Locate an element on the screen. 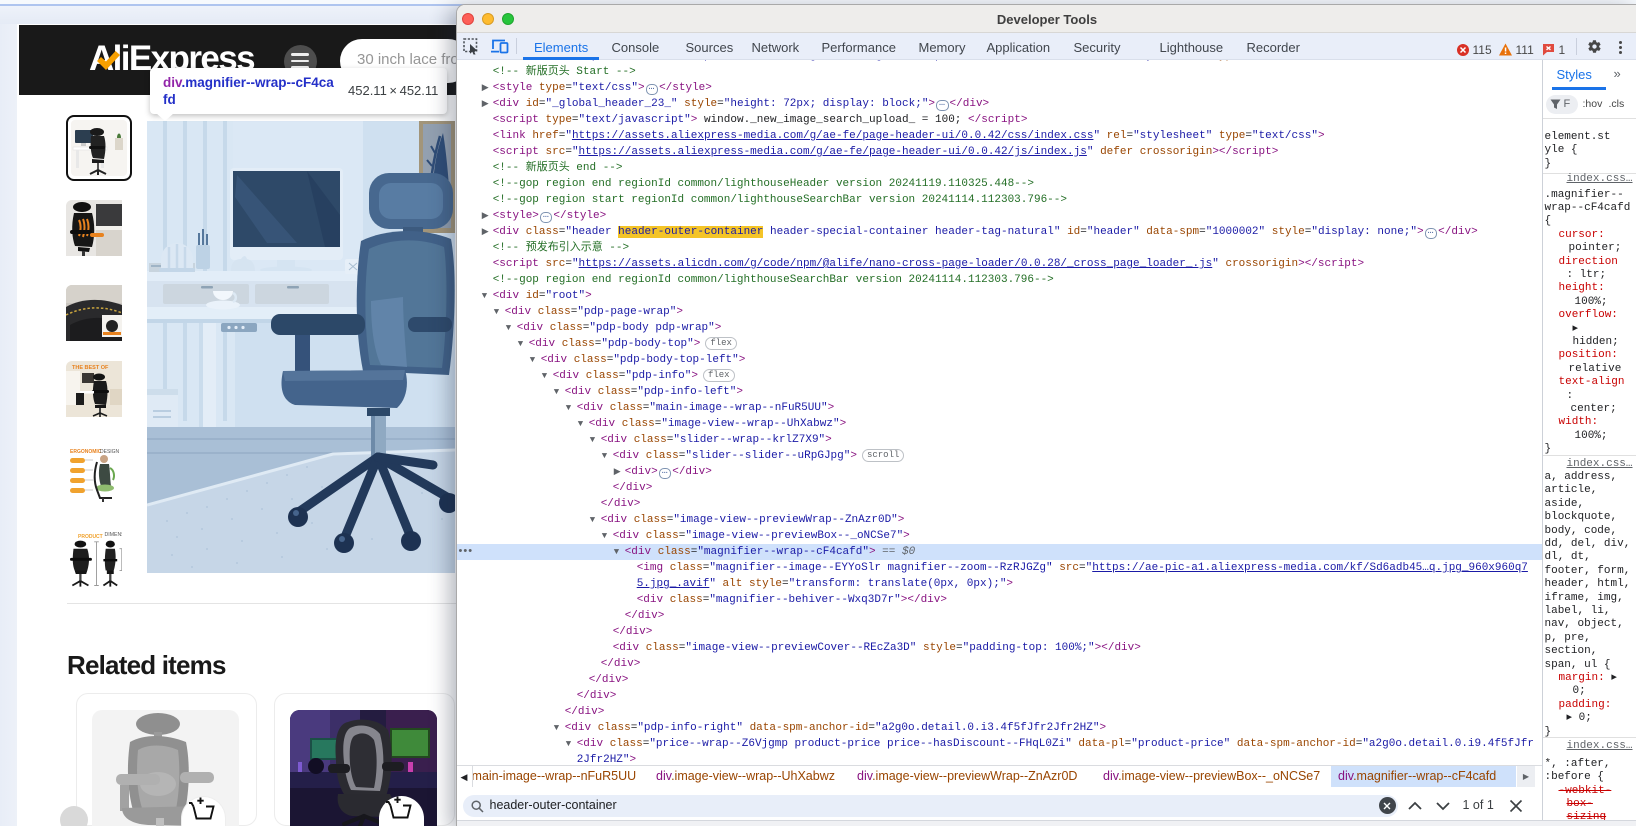 The width and height of the screenshot is (1636, 826). svg-text: DESIGN is located at coordinates (110, 452).